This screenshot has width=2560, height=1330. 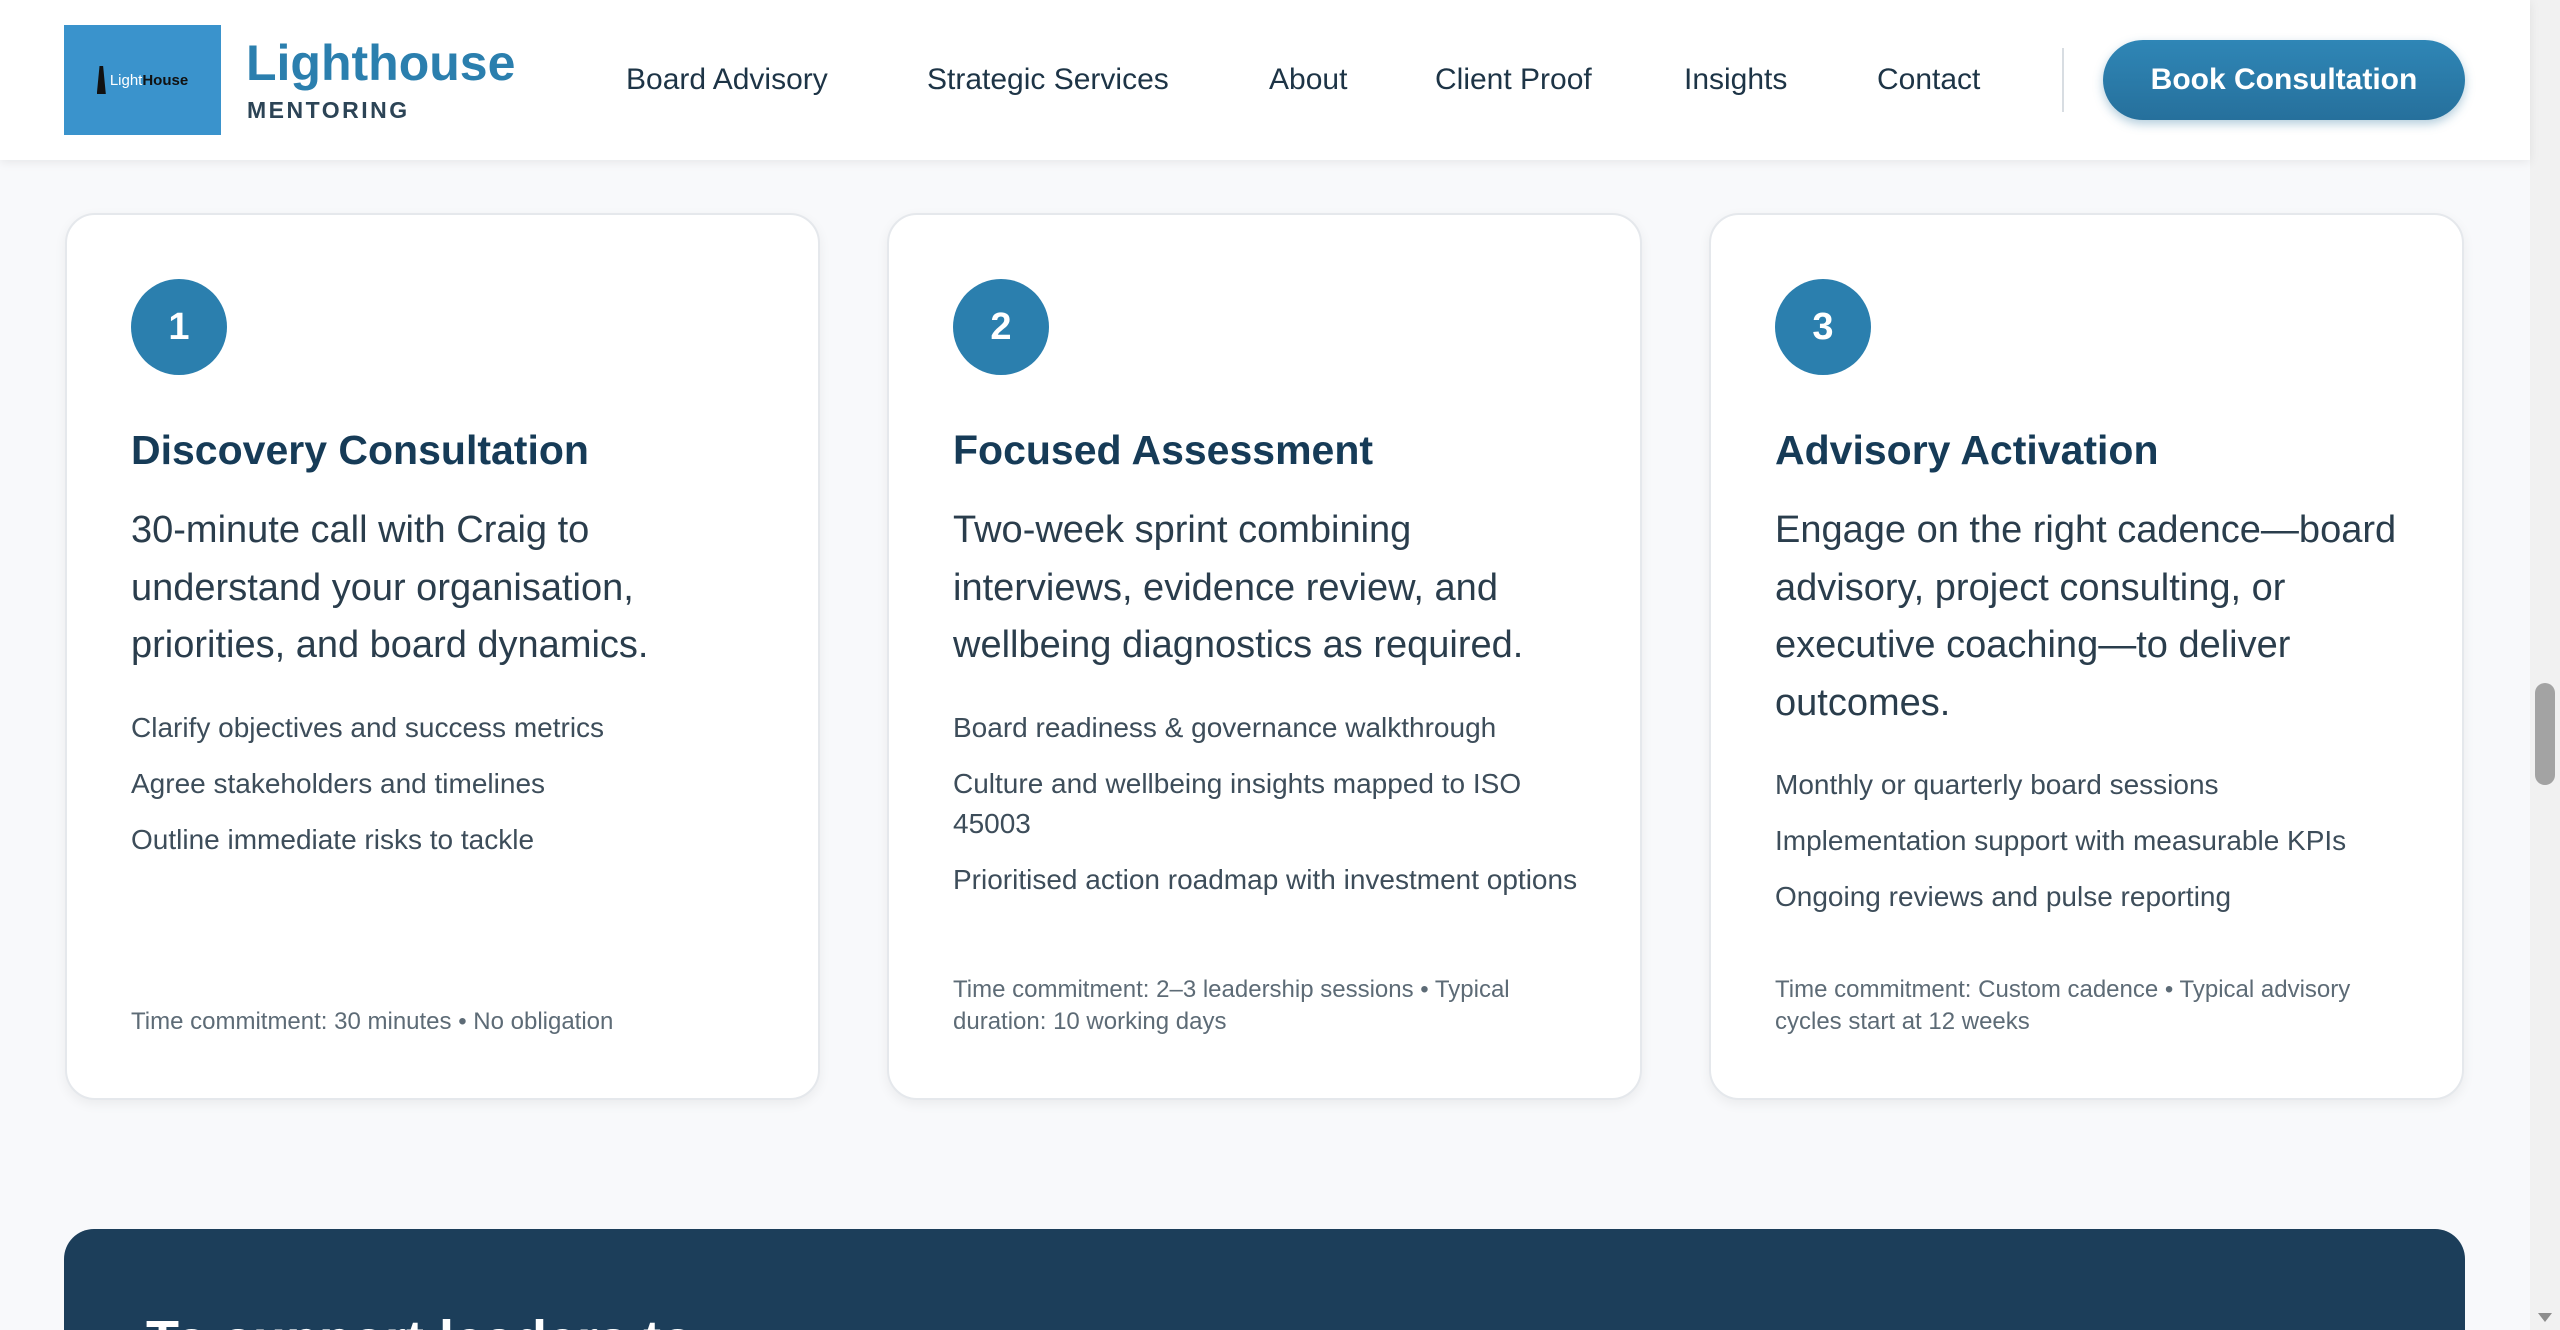 I want to click on step-number-badge: 1, so click(x=179, y=327).